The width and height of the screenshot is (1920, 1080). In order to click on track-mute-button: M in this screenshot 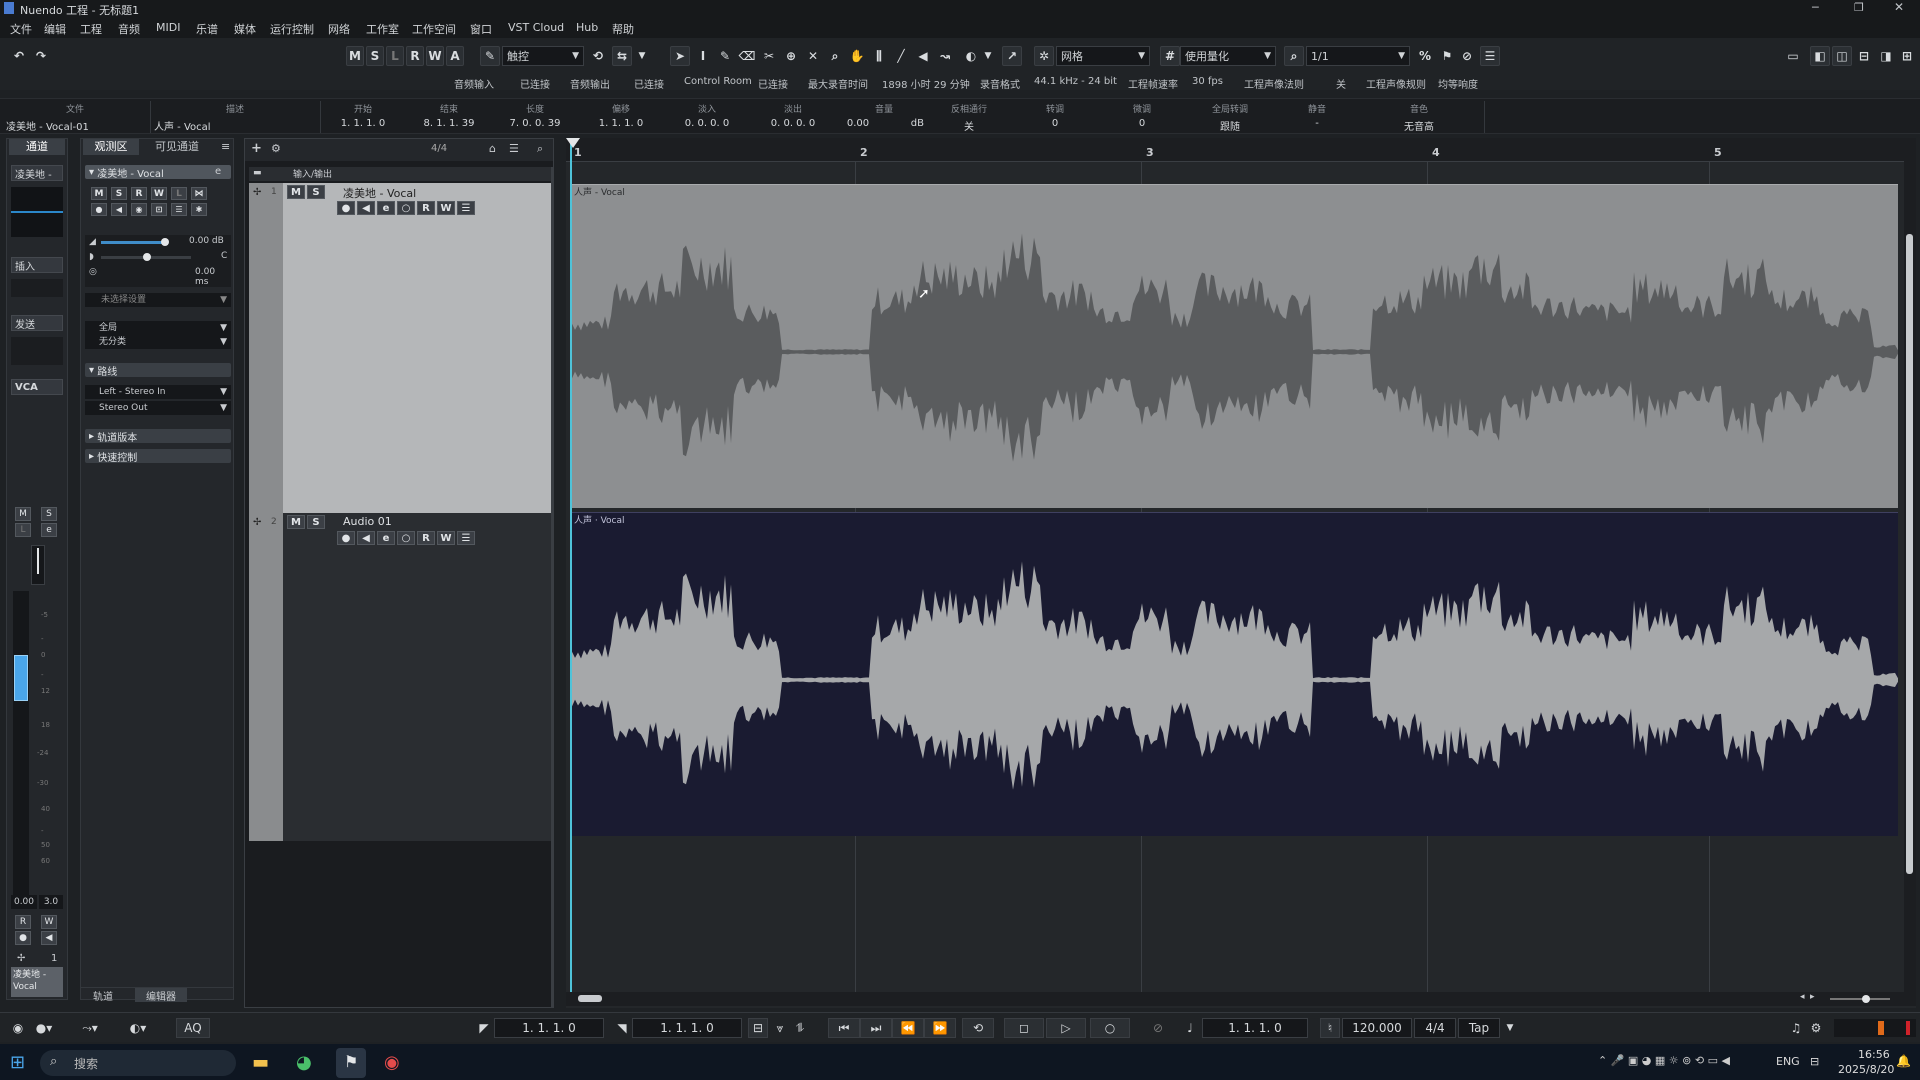, I will do `click(296, 192)`.